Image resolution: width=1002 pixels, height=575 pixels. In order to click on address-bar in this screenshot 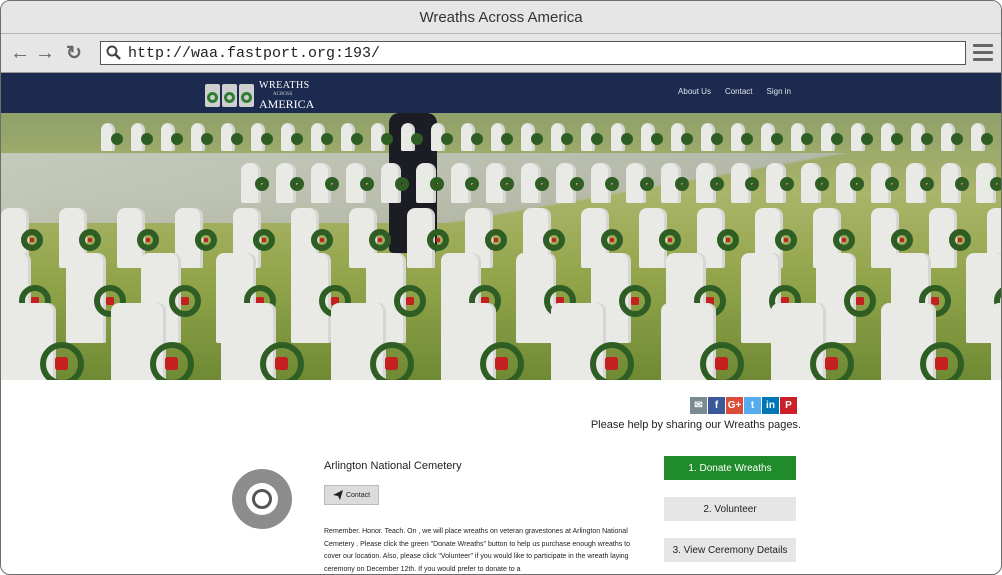, I will do `click(533, 53)`.